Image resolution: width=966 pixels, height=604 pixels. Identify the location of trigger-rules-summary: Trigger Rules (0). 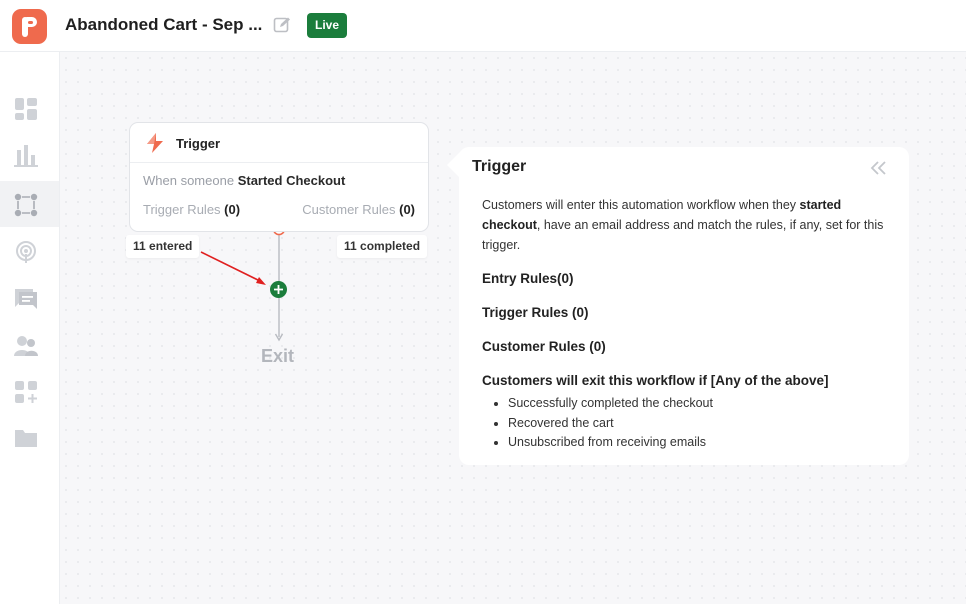
(191, 209).